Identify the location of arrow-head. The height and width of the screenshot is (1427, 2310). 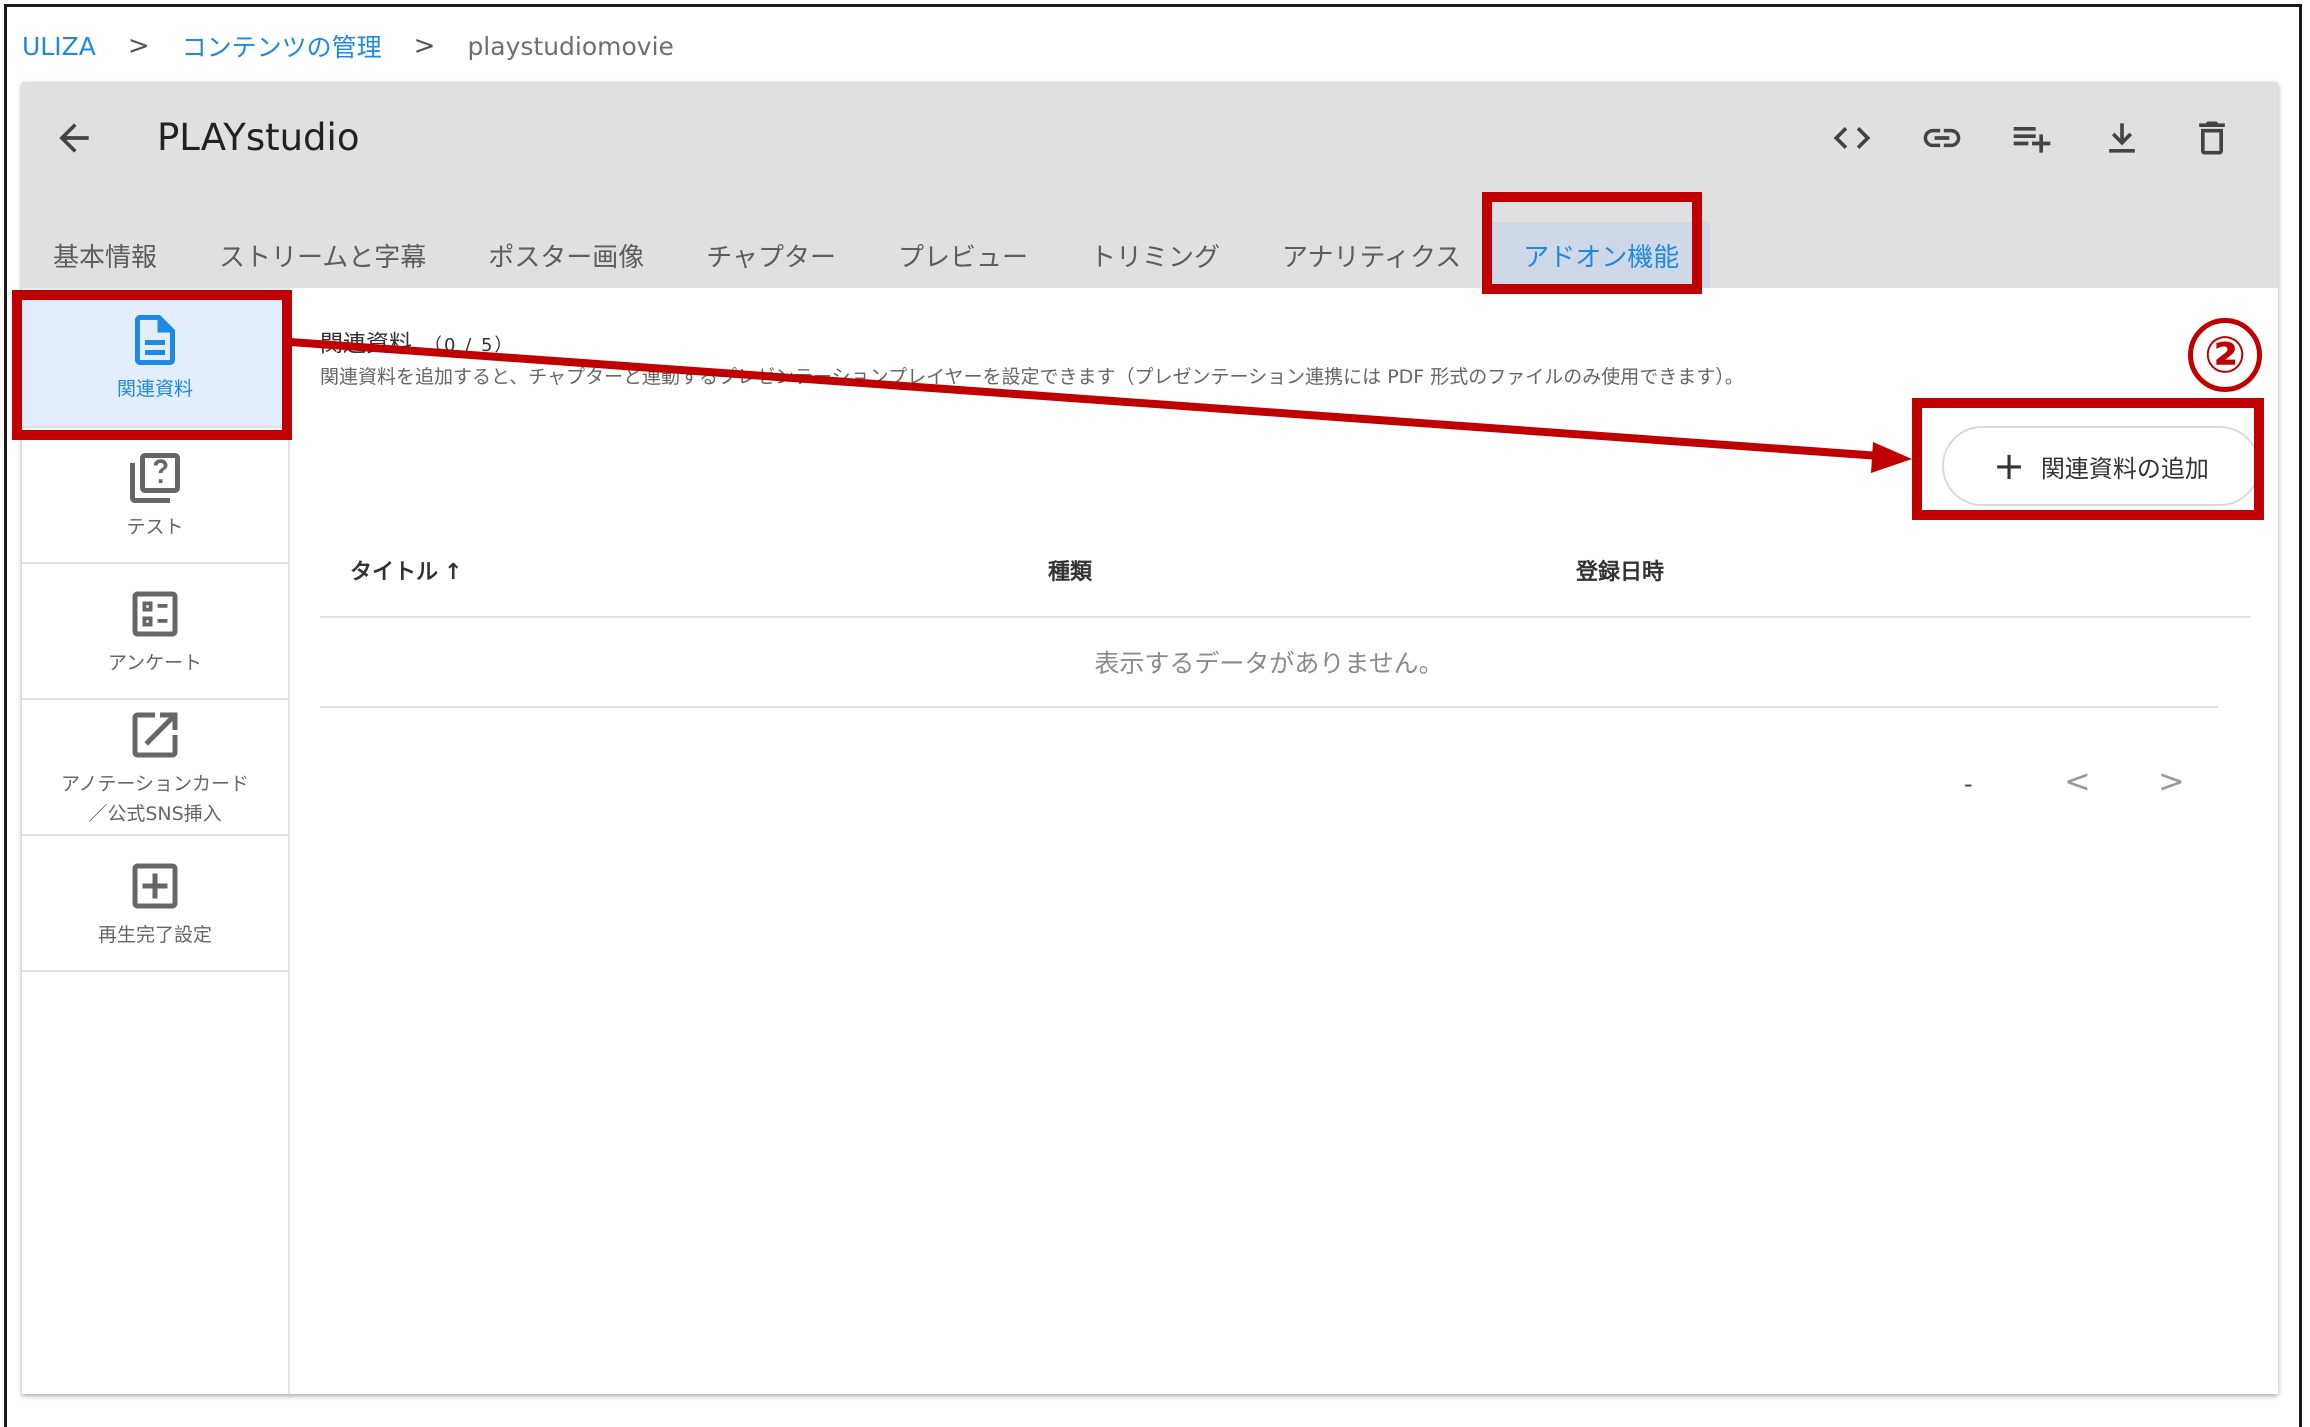
(1891, 457).